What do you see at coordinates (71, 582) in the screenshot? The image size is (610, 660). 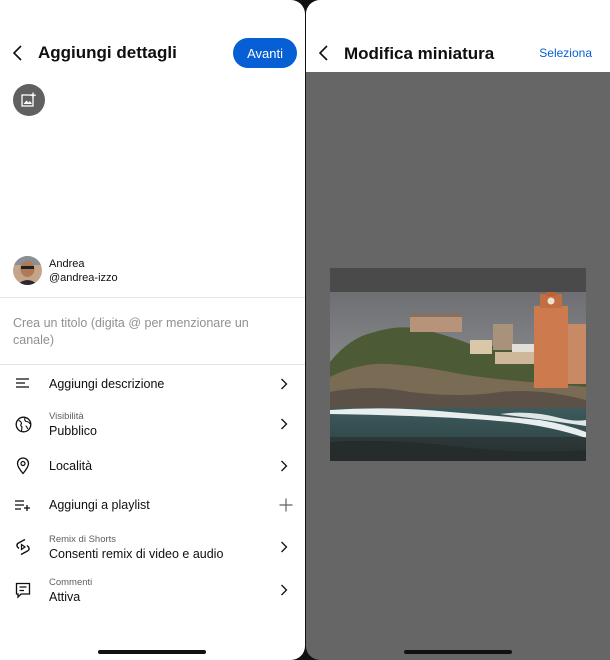 I see `row-sublabel: Commenti` at bounding box center [71, 582].